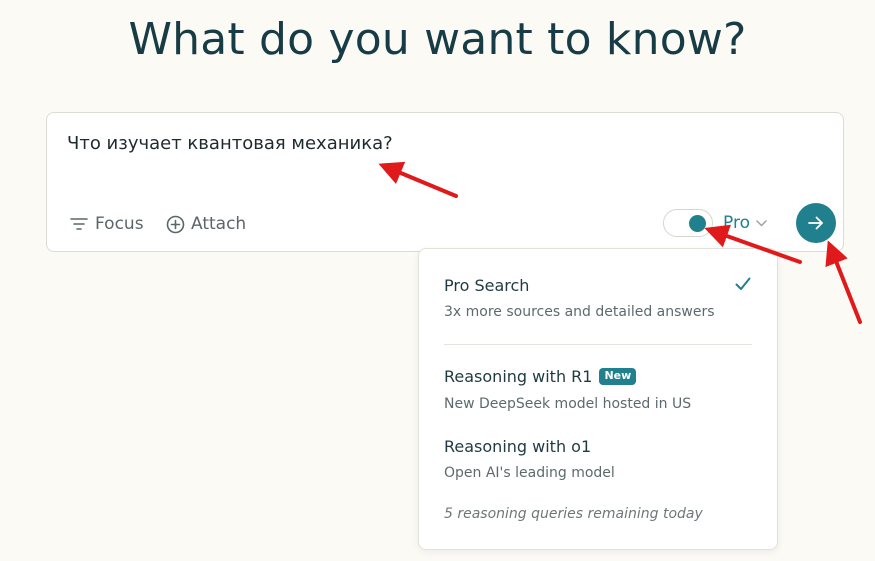 This screenshot has height=561, width=875. I want to click on remaining-queries-note: 5 reasoning queries remaining today, so click(573, 514).